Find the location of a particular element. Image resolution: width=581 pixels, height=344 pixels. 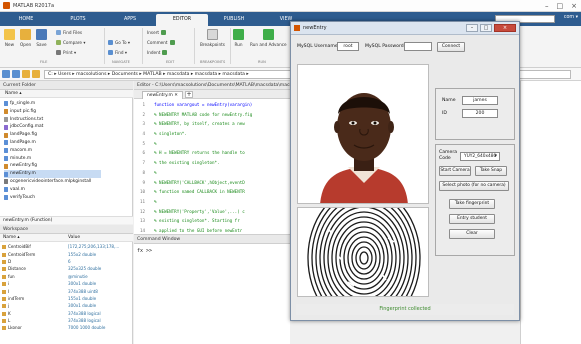

file-list-item: fp_single.m is located at coordinates (47, 104).